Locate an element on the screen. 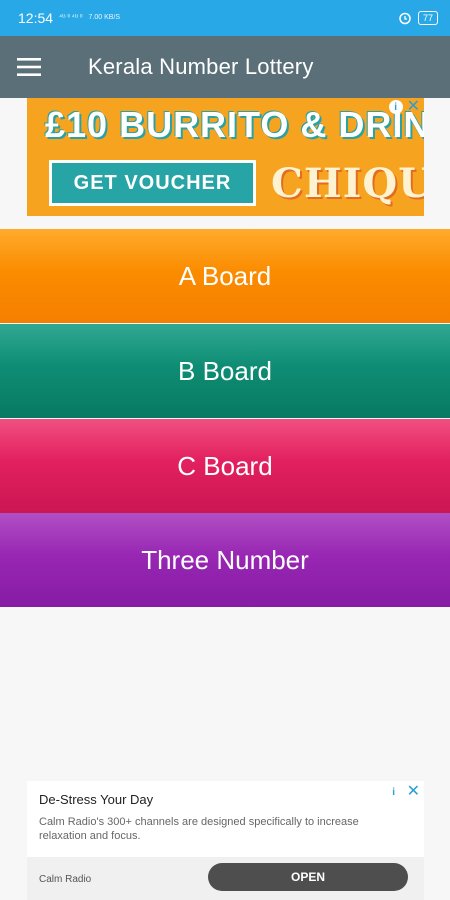 The image size is (450, 900). battery-indicator: 77 is located at coordinates (427, 18).